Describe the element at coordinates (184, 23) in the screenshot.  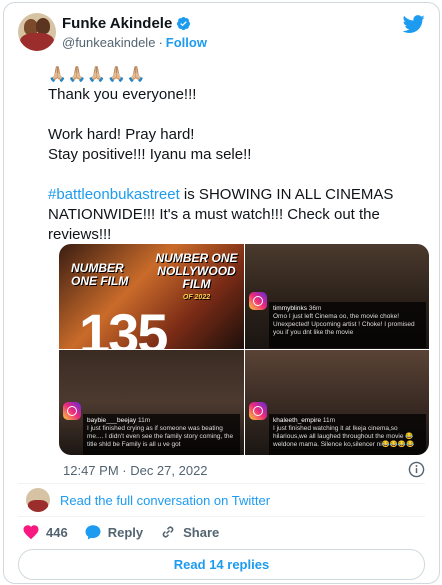
I see `verified-badge-icon` at that location.